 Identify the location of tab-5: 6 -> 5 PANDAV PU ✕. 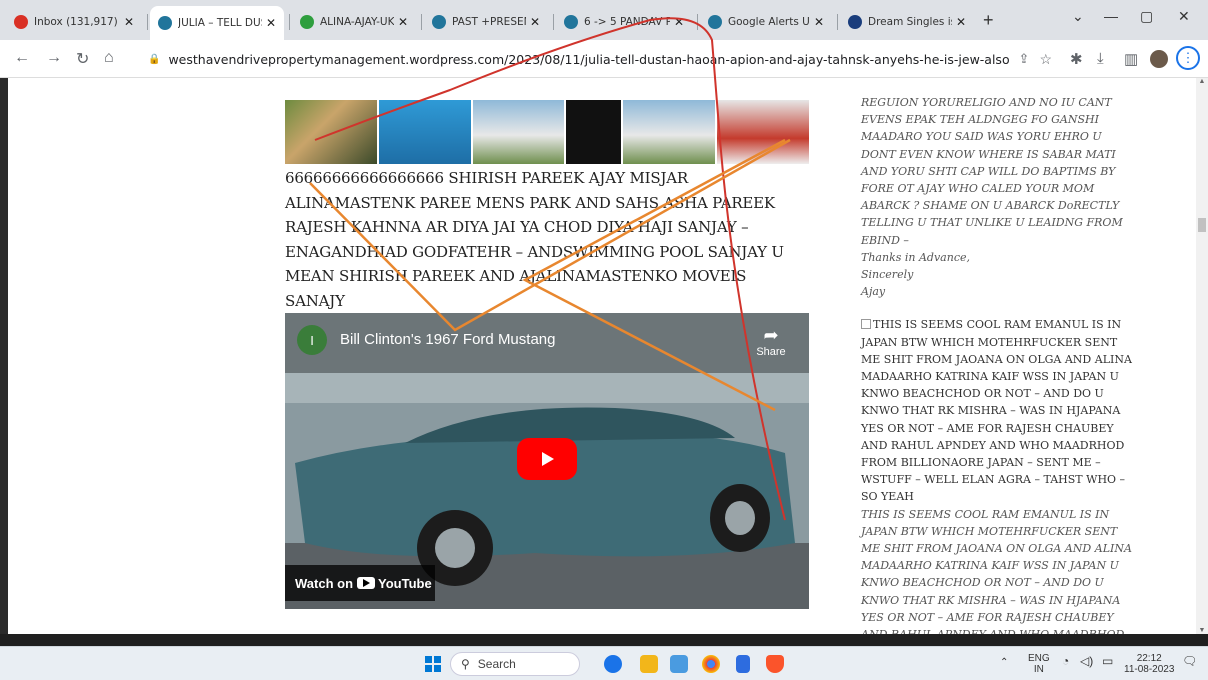
(624, 22).